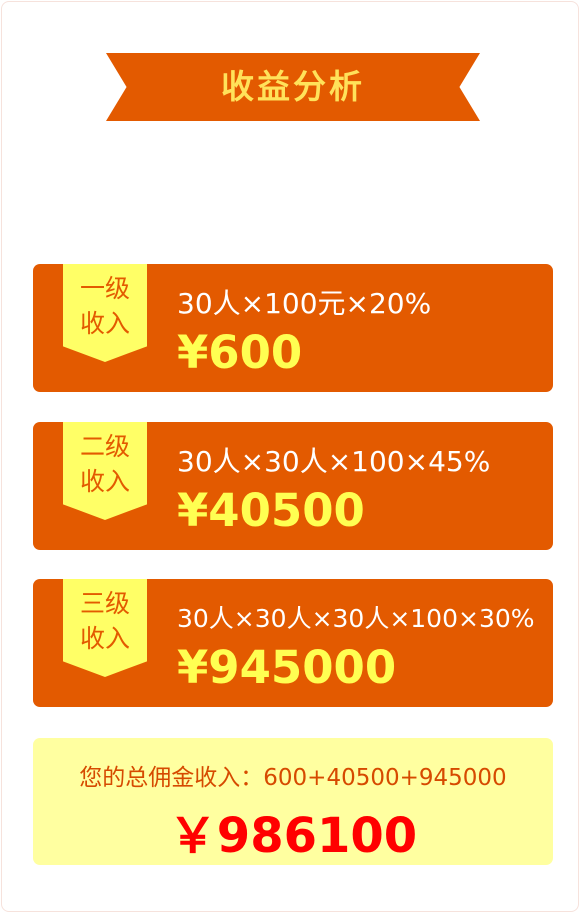  What do you see at coordinates (287, 667) in the screenshot?
I see `level-3-amount: ¥945000` at bounding box center [287, 667].